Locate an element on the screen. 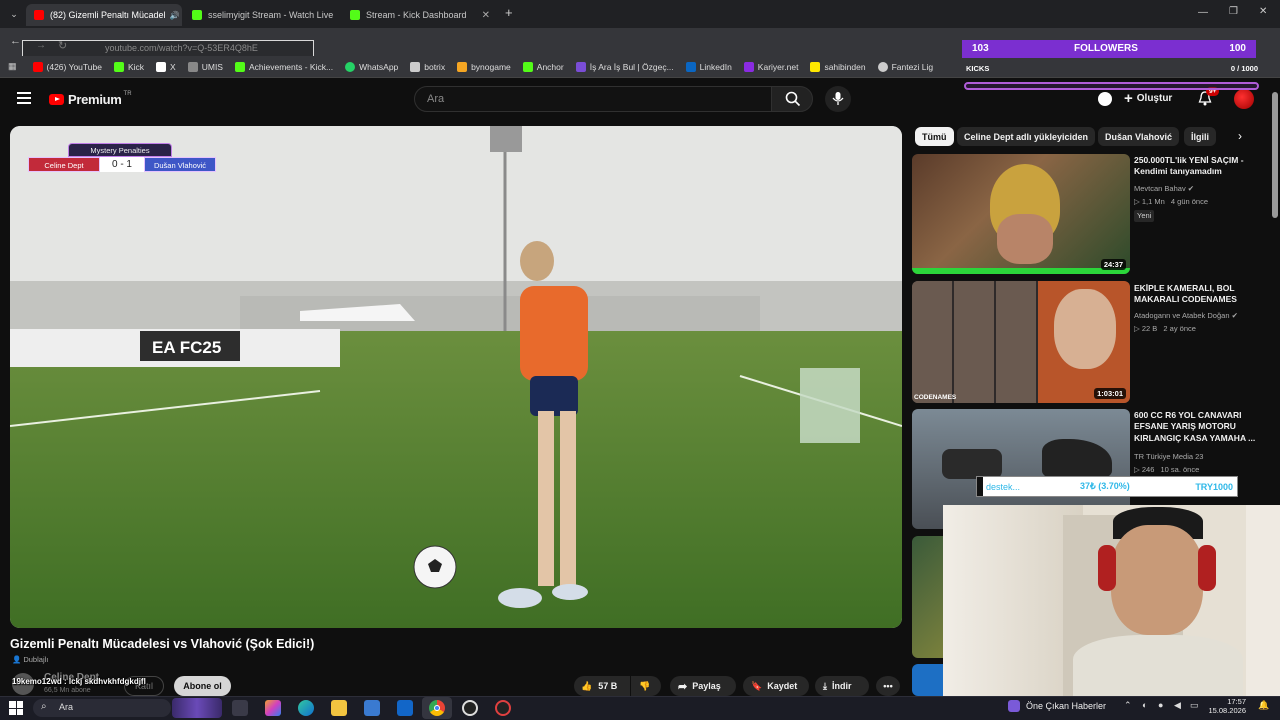  rec-channel-3: TR Türkiye Media 23 is located at coordinates (1168, 457).